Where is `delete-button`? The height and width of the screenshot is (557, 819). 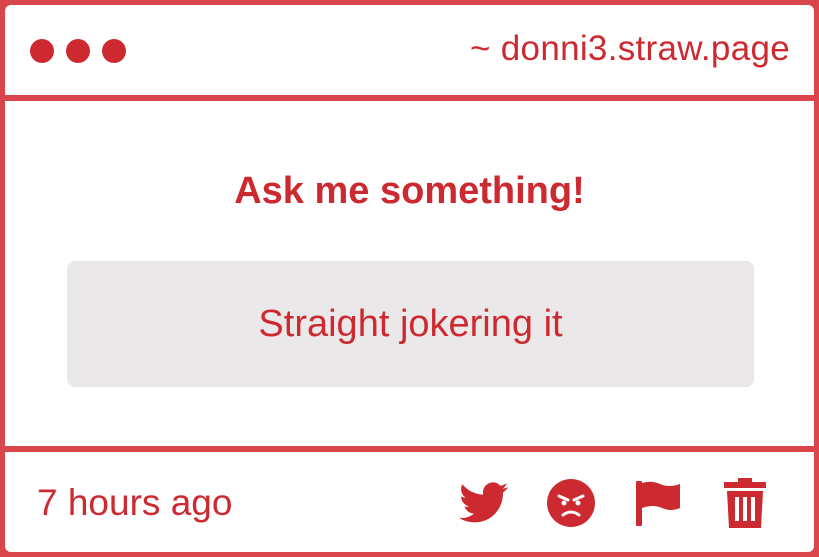
delete-button is located at coordinates (745, 503).